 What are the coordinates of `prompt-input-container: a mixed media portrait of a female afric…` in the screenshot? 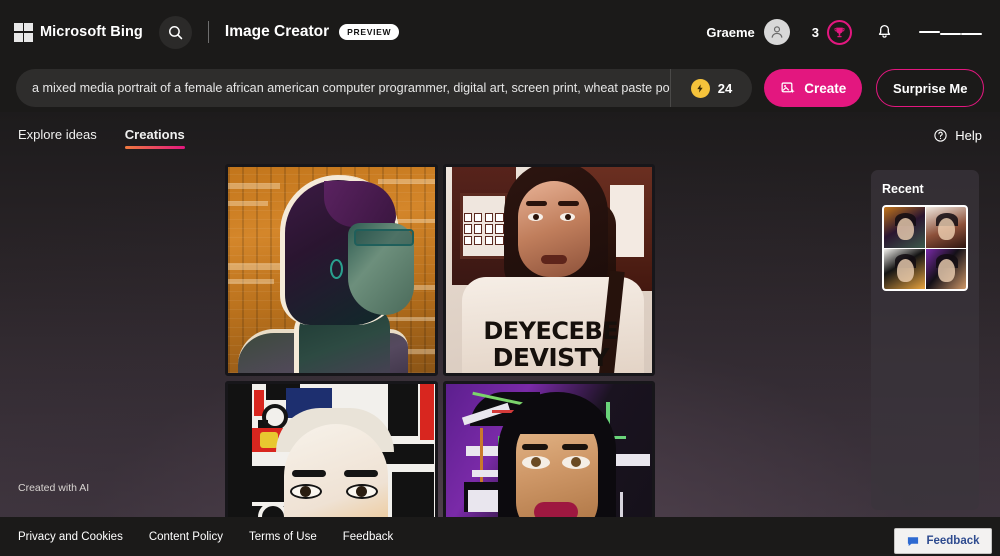 It's located at (384, 88).